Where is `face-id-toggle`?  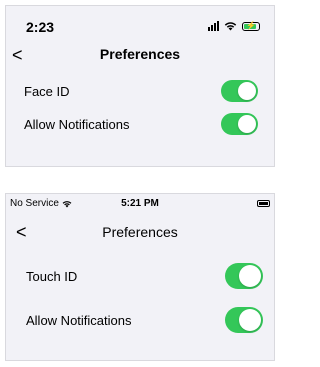 face-id-toggle is located at coordinates (239, 91).